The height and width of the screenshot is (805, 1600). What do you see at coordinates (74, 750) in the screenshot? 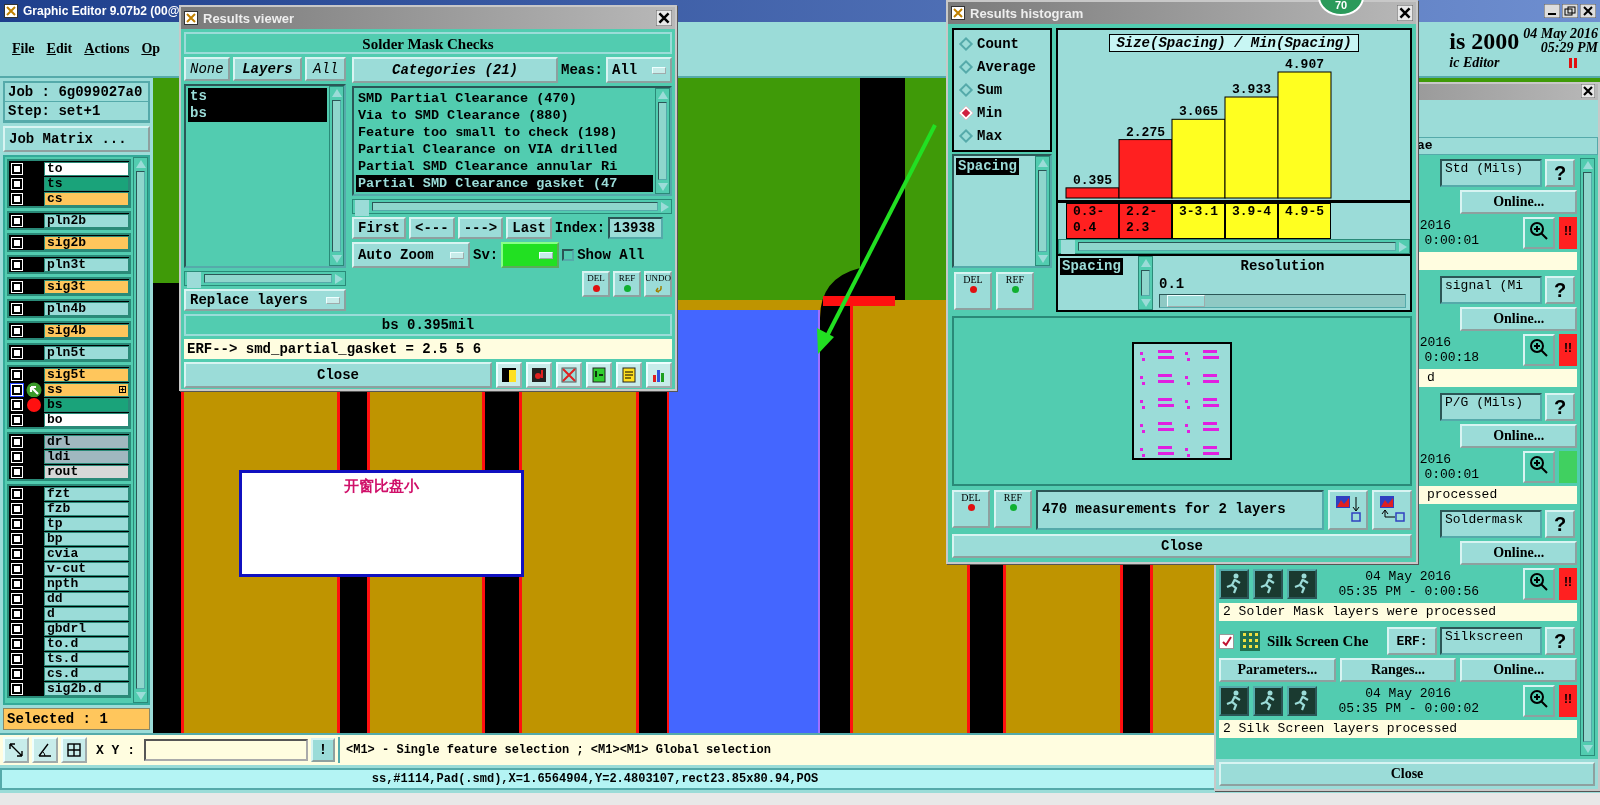
I see `grid-icon` at bounding box center [74, 750].